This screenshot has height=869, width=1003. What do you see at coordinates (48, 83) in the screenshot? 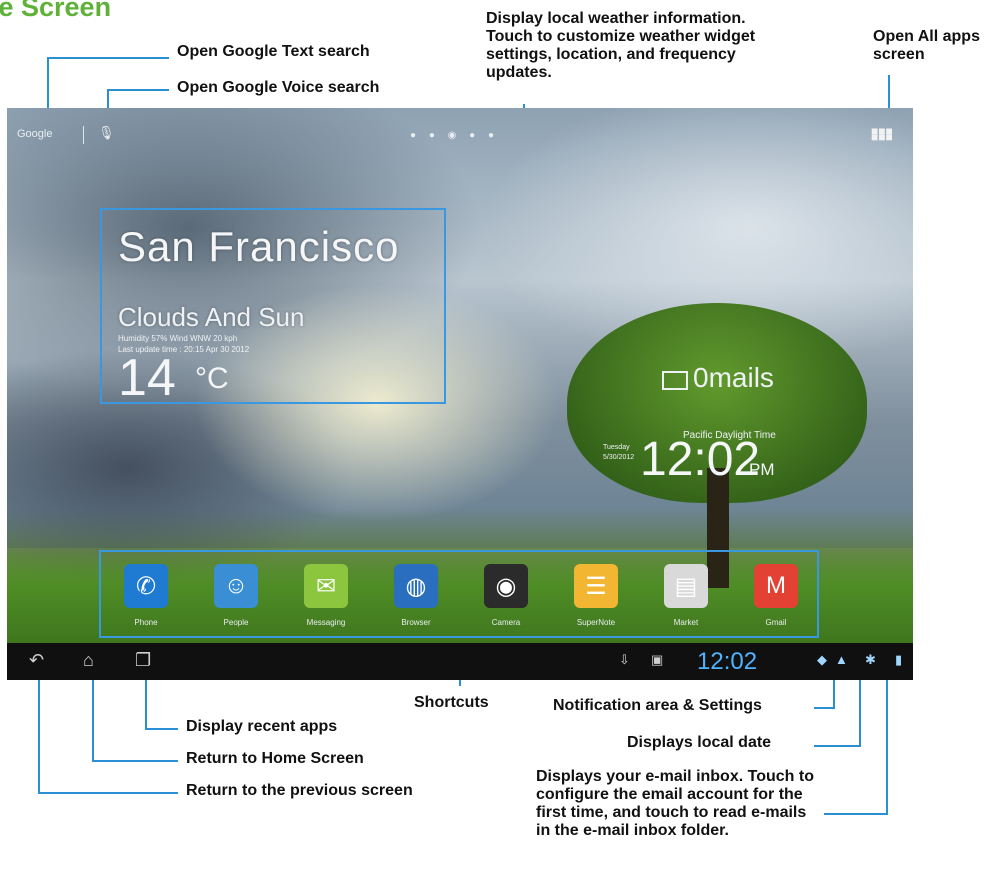
I see `leader-google-text-v` at bounding box center [48, 83].